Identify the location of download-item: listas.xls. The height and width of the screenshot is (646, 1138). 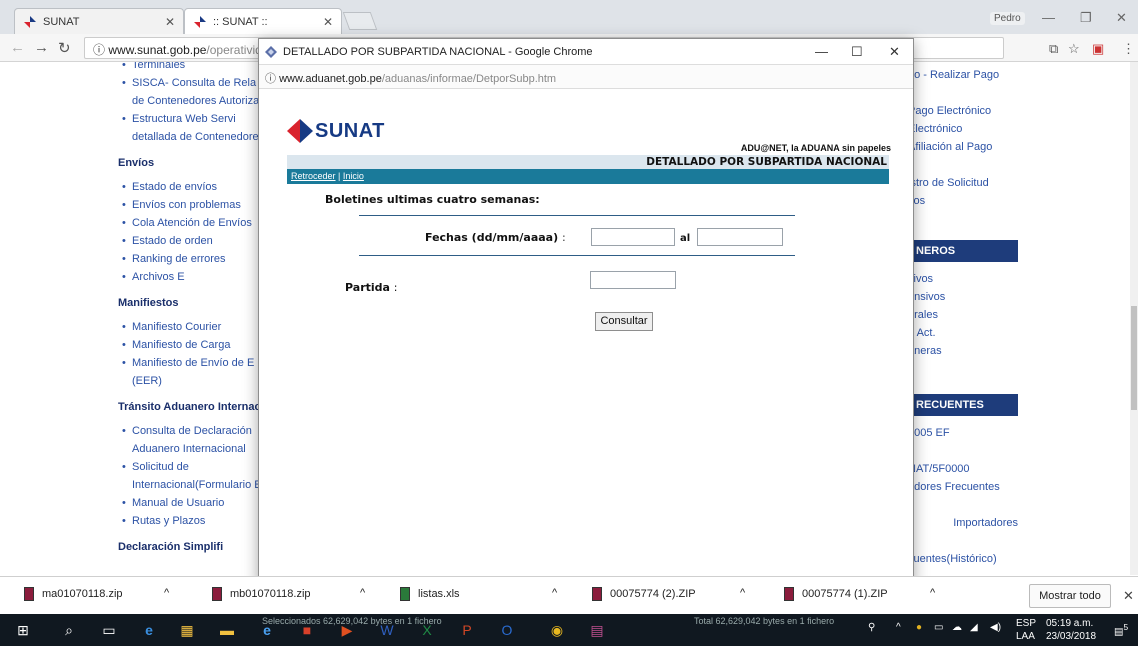
(430, 594).